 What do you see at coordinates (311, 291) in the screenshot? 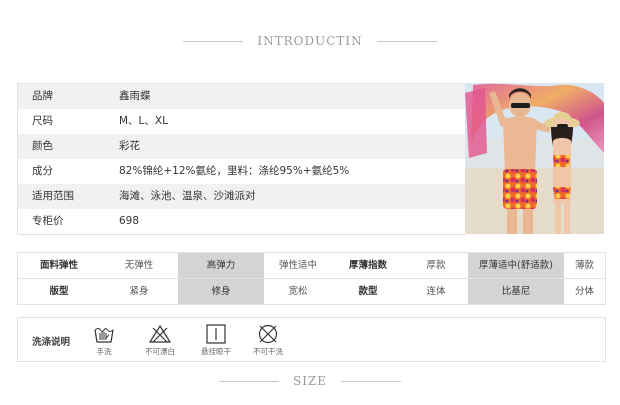
I see `attribute-row: 版型 紧身 修身 宽松 款型 连体 比基尼 分体` at bounding box center [311, 291].